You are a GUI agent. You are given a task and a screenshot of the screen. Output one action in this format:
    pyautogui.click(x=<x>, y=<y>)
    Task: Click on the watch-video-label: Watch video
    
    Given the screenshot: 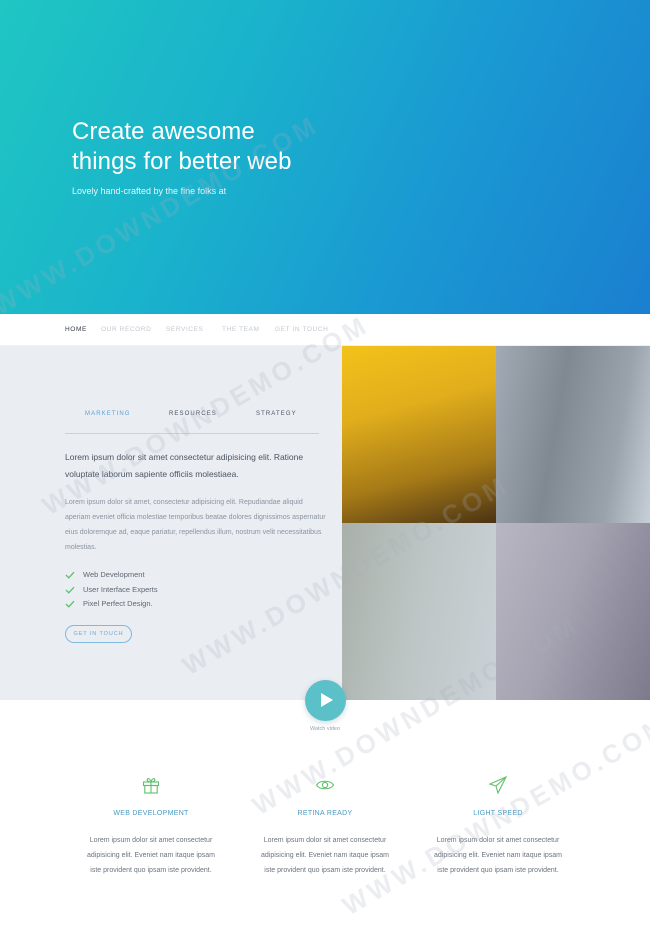 What is the action you would take?
    pyautogui.click(x=325, y=729)
    